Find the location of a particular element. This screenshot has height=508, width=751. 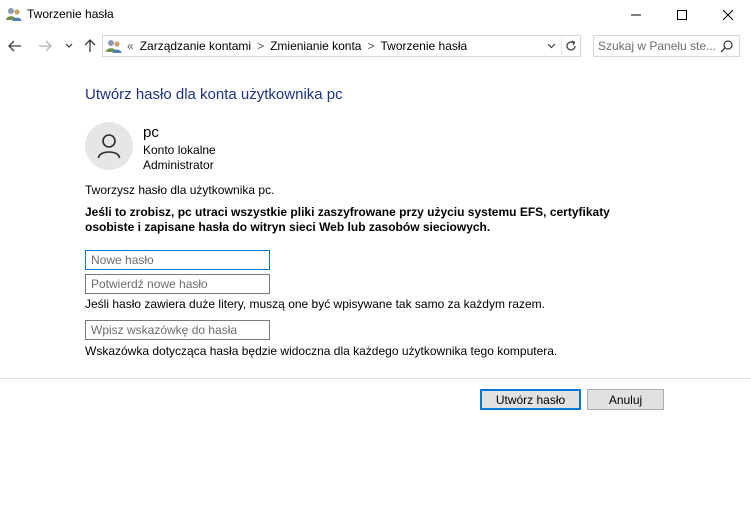

page-title: Utwórz hasło dla konta użytkownika pc is located at coordinates (214, 94).